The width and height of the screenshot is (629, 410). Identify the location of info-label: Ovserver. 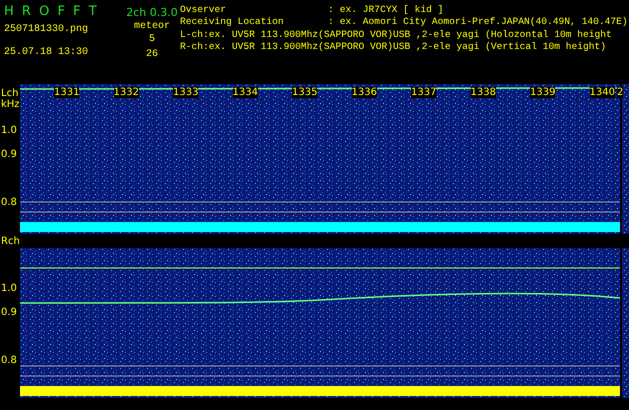
(204, 10).